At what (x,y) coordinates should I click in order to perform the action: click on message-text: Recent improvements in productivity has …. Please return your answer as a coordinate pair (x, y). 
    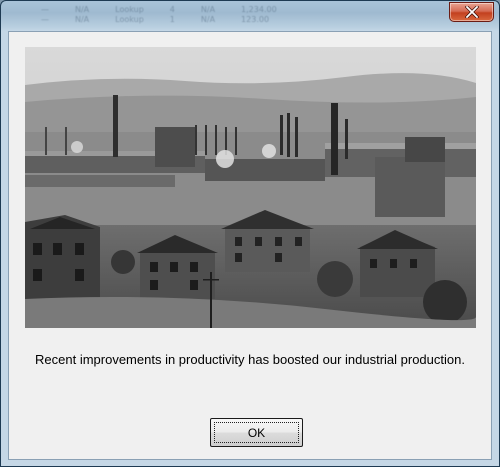
    Looking at the image, I should click on (250, 359).